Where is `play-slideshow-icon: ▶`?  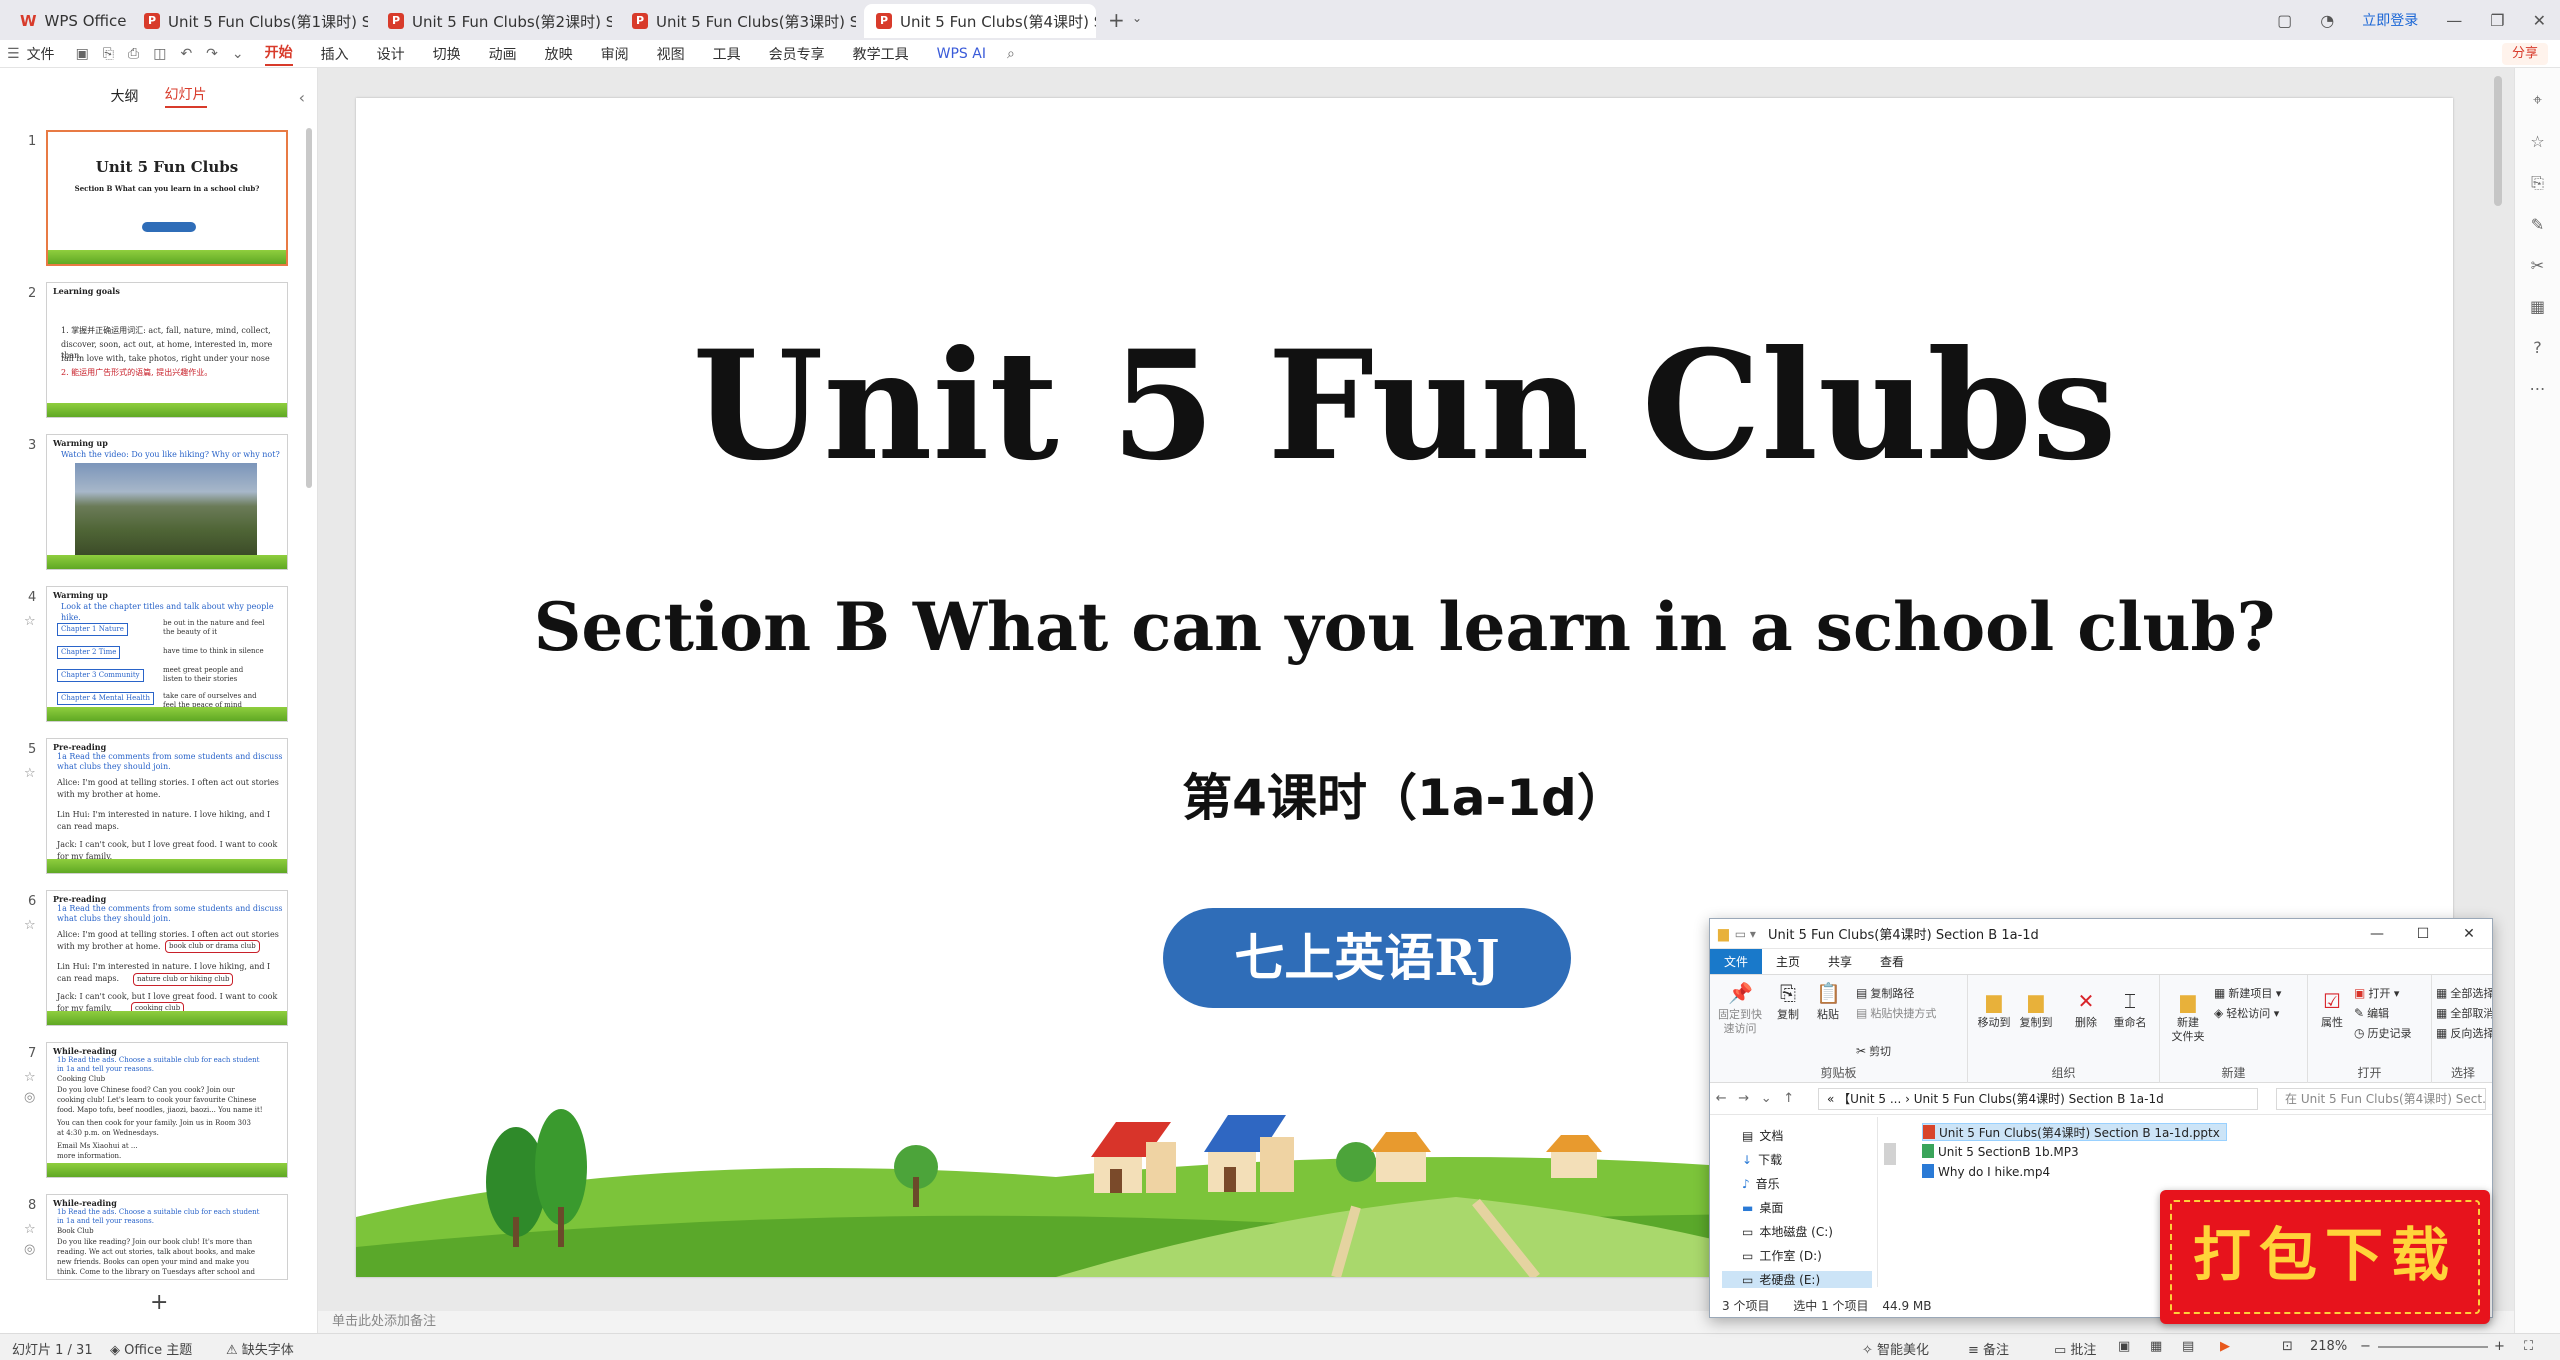
play-slideshow-icon: ▶ is located at coordinates (2225, 1346).